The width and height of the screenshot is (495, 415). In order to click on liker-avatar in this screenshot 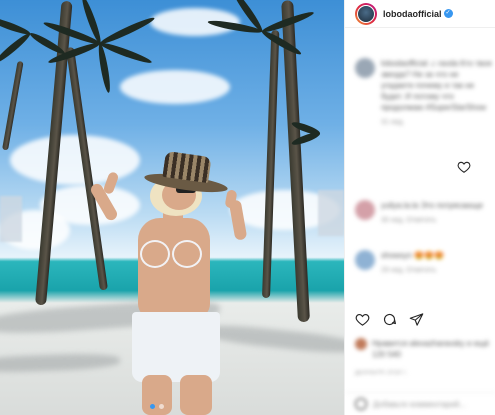, I will do `click(361, 344)`.